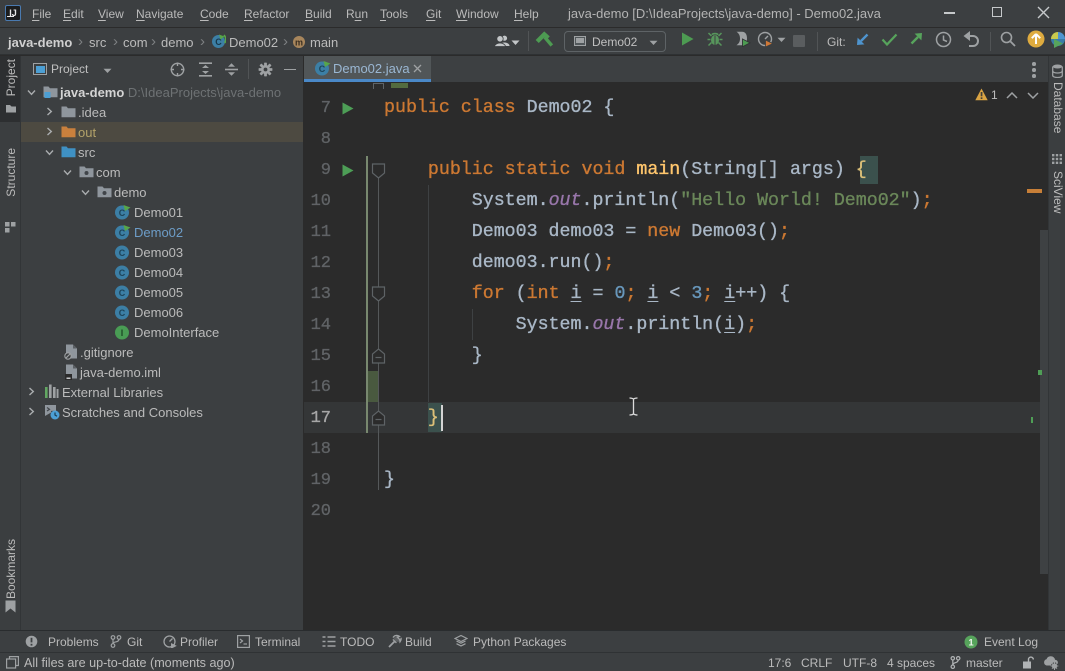  Describe the element at coordinates (299, 43) in the screenshot. I see `svg-text: m` at that location.